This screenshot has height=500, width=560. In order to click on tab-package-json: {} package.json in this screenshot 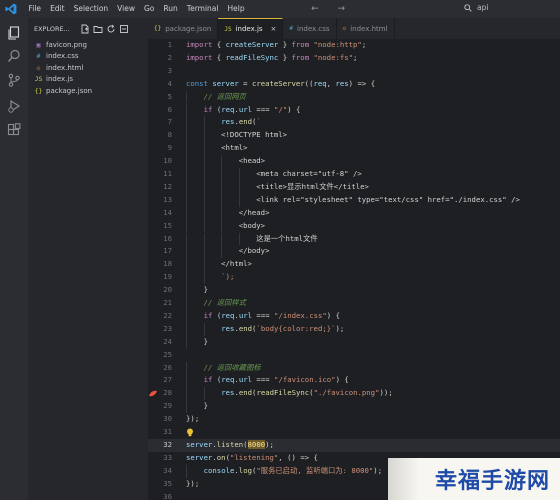, I will do `click(183, 28)`.